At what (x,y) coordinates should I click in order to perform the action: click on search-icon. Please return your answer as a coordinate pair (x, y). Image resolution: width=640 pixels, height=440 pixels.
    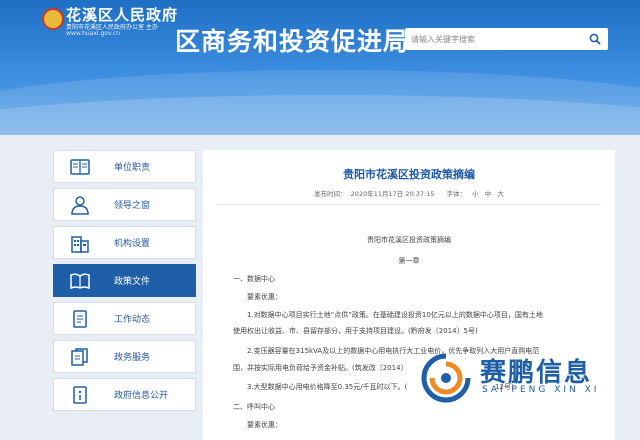
    Looking at the image, I should click on (595, 39).